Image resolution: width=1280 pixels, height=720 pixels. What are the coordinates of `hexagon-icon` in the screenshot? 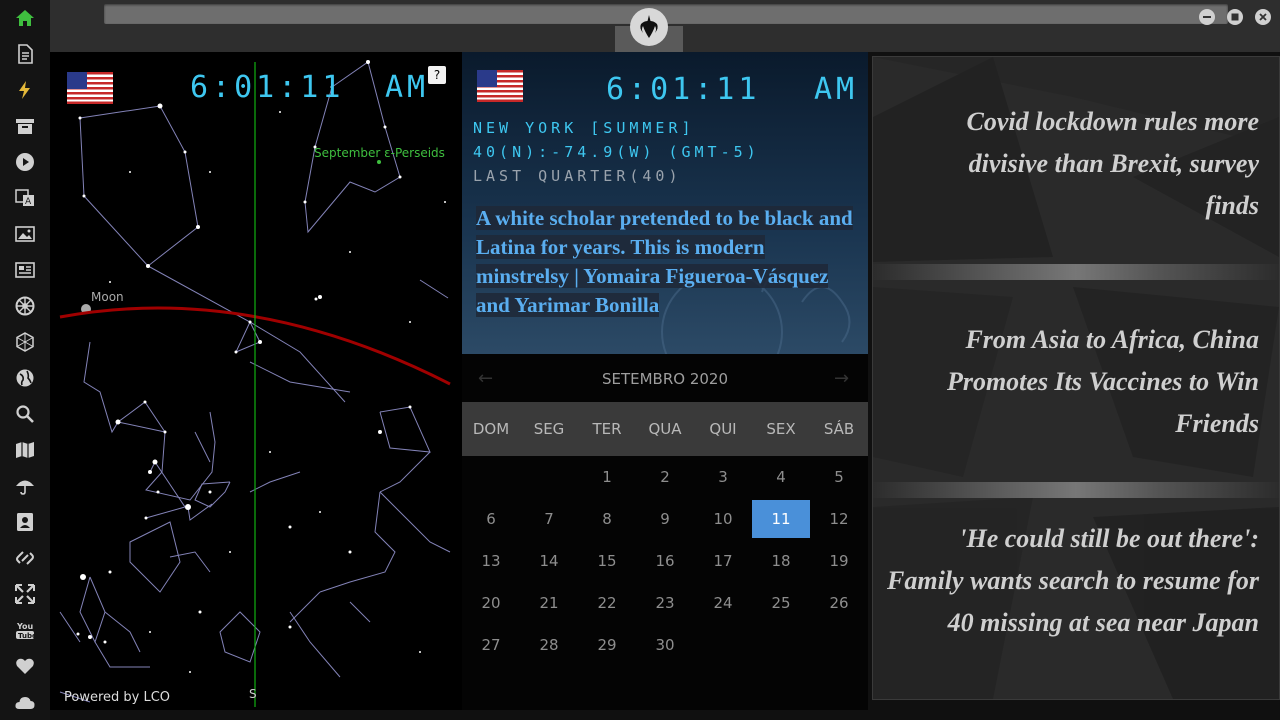 It's located at (25, 342).